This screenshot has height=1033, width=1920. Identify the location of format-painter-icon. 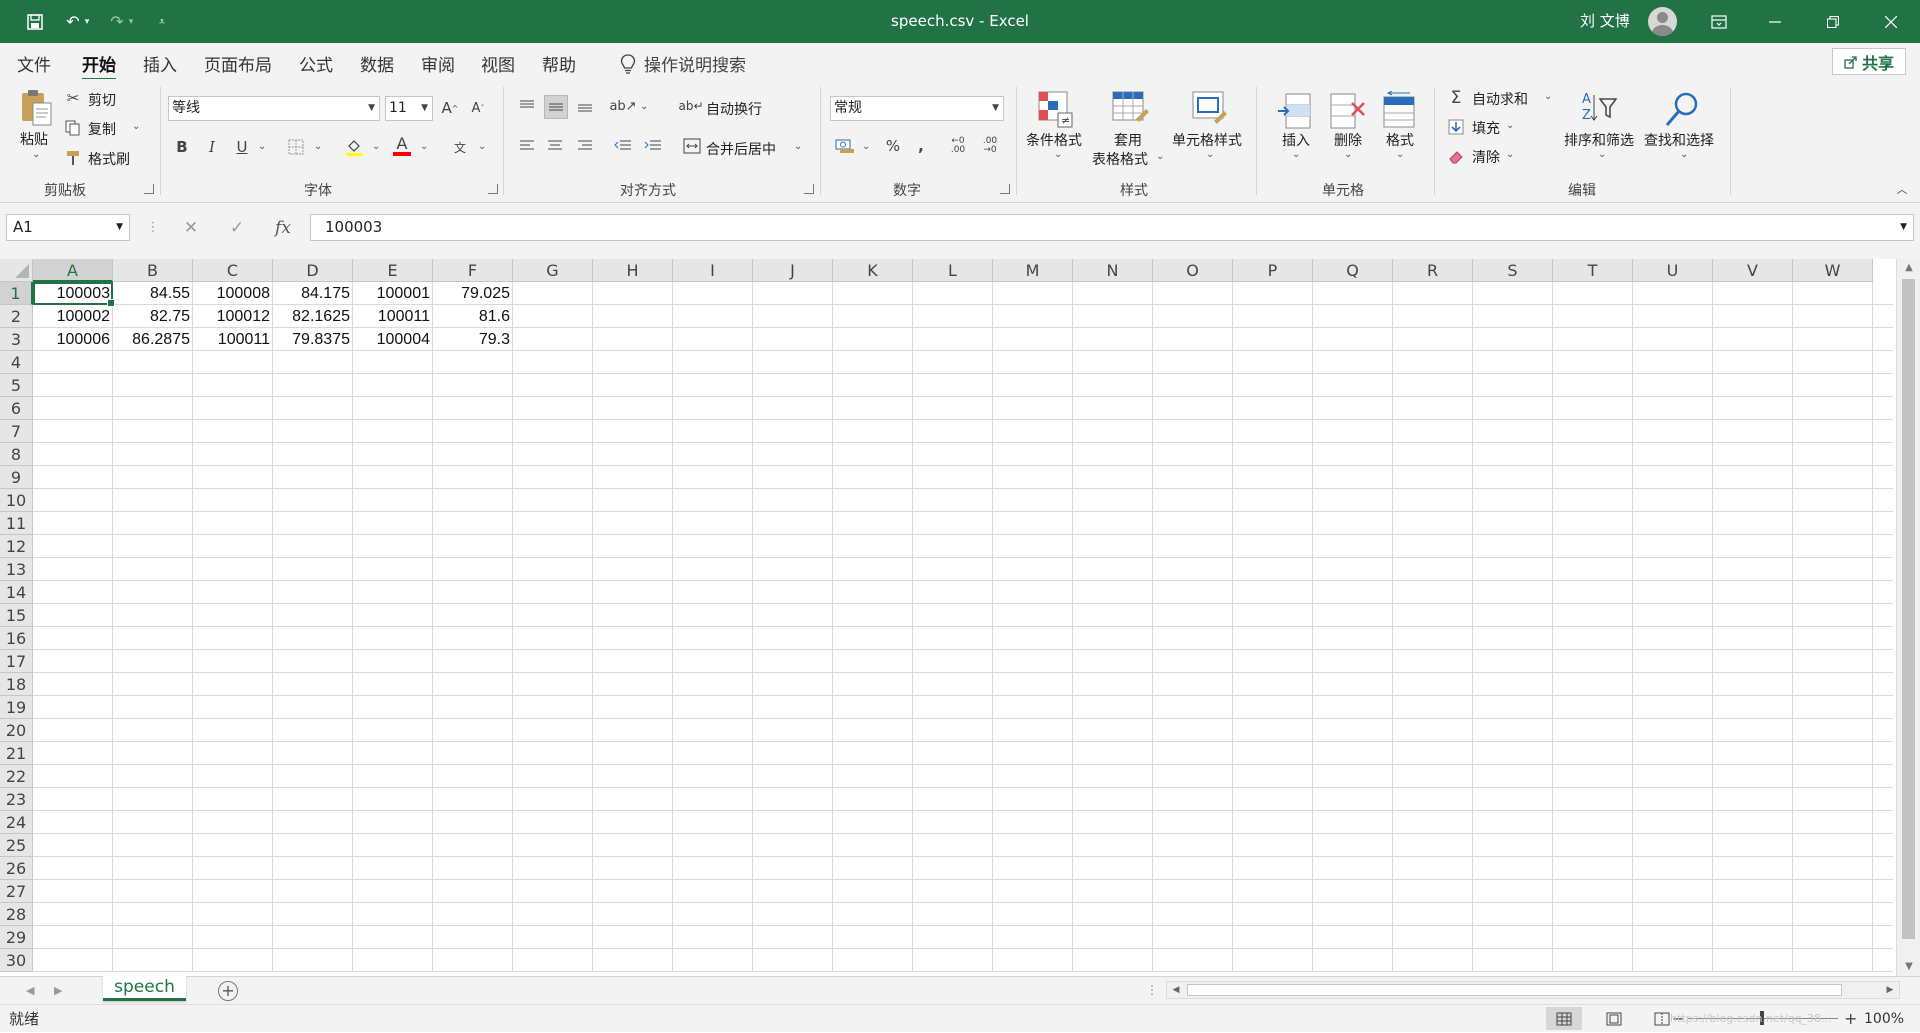
(73, 158).